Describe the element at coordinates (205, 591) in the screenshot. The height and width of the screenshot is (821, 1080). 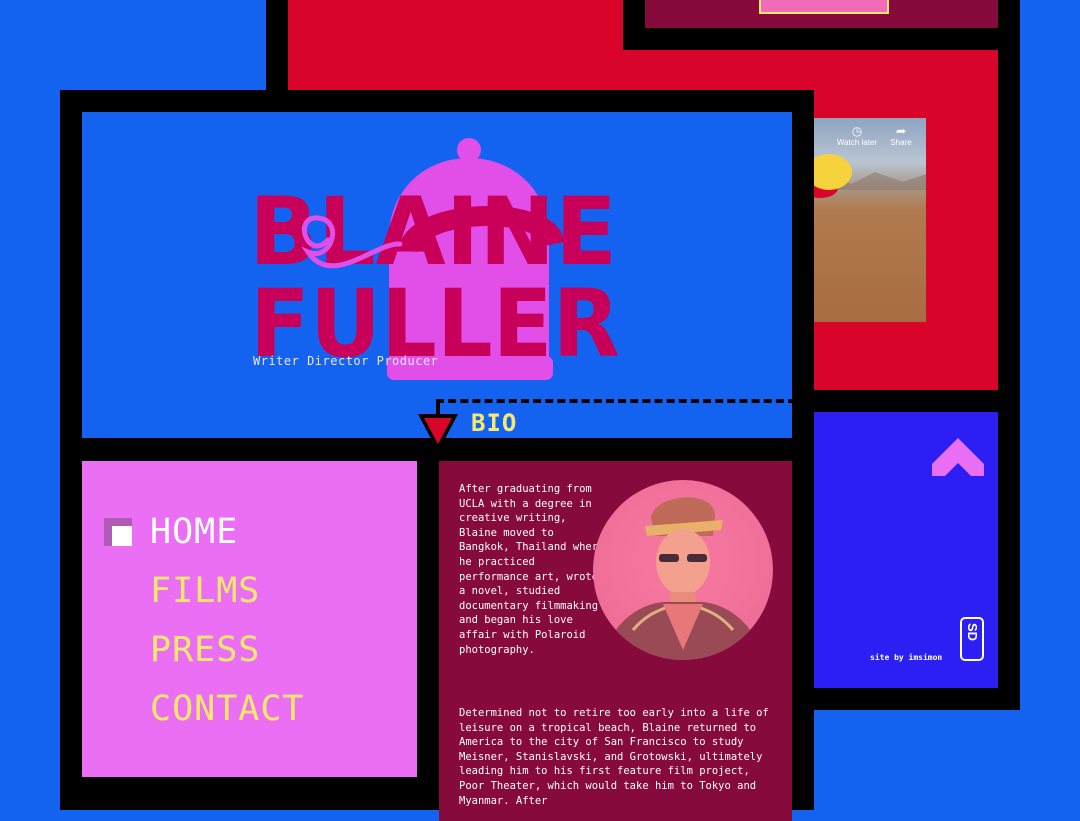
I see `nav-films: FILMS` at that location.